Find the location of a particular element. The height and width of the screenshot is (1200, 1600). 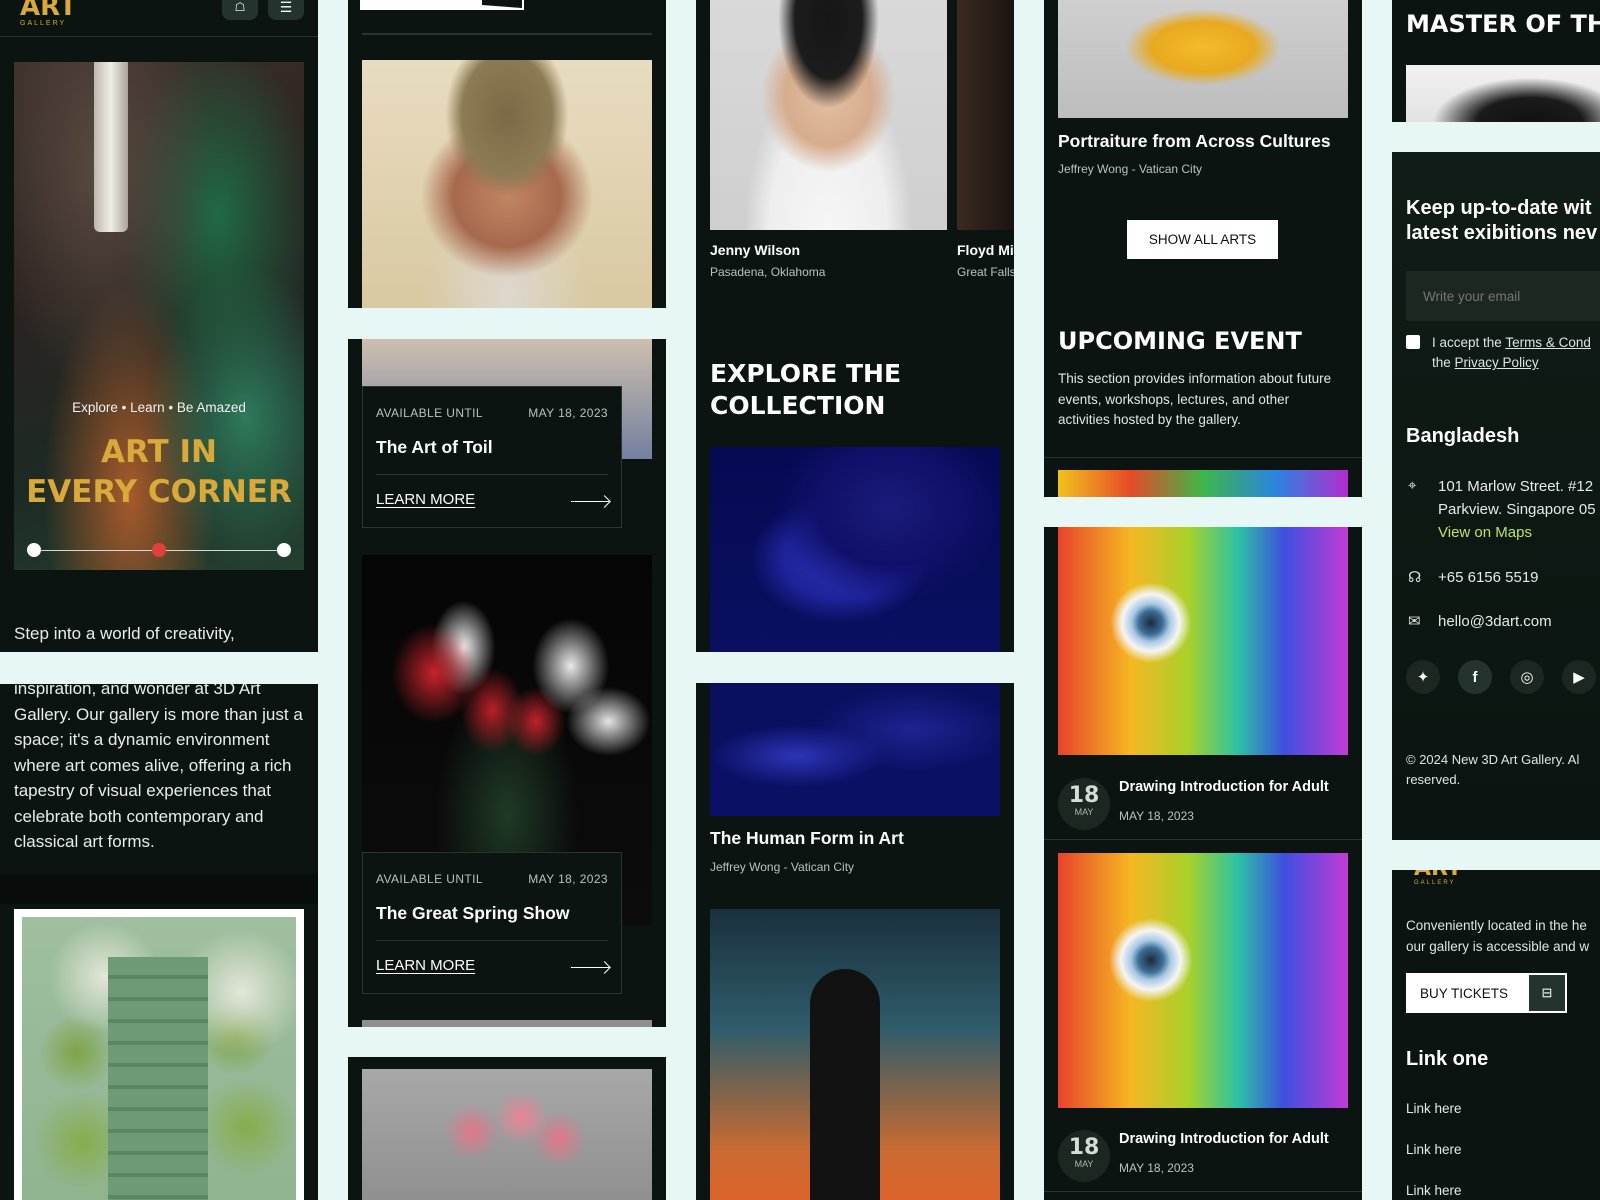

col2-bottom-panel is located at coordinates (507, 1128).